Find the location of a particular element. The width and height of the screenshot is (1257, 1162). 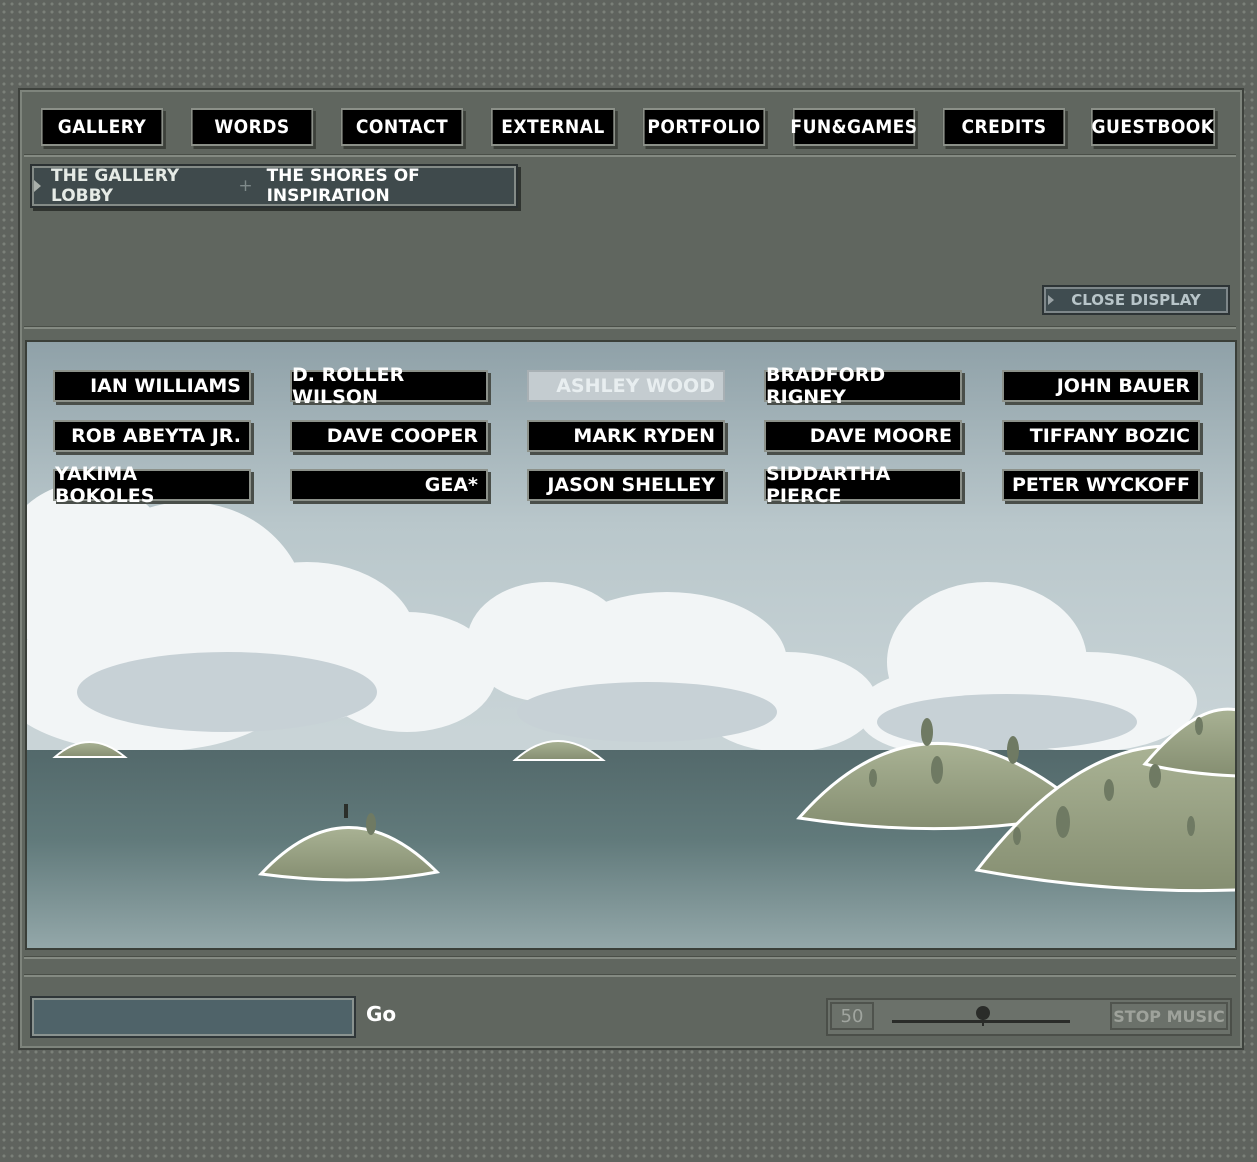

nav-gallery: GALLERY is located at coordinates (102, 127).